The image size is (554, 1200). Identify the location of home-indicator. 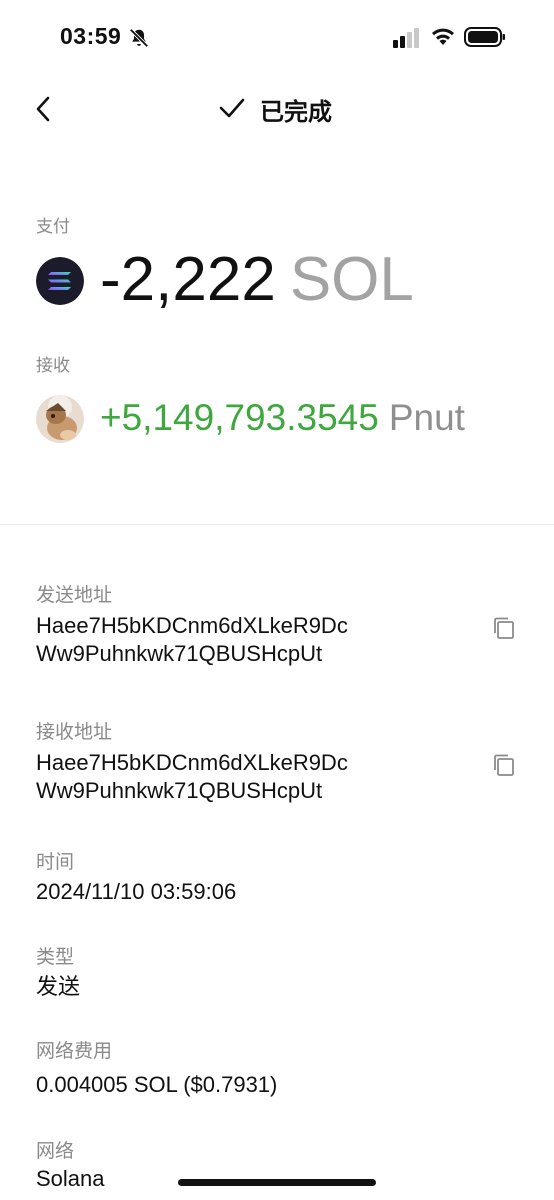
(277, 1182).